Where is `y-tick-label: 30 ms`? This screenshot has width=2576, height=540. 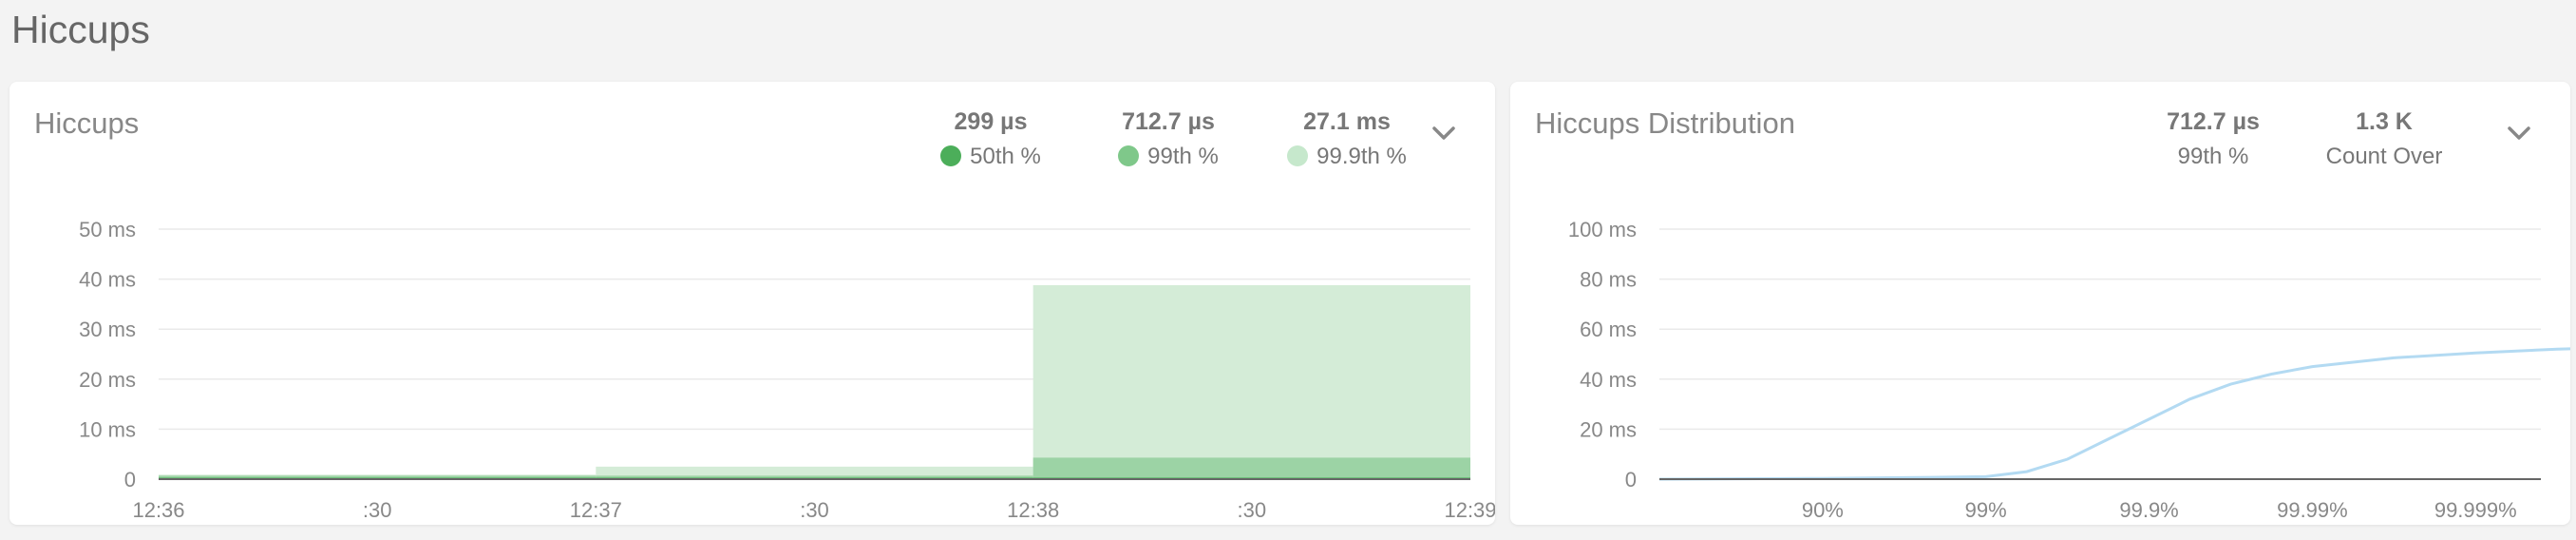 y-tick-label: 30 ms is located at coordinates (107, 329).